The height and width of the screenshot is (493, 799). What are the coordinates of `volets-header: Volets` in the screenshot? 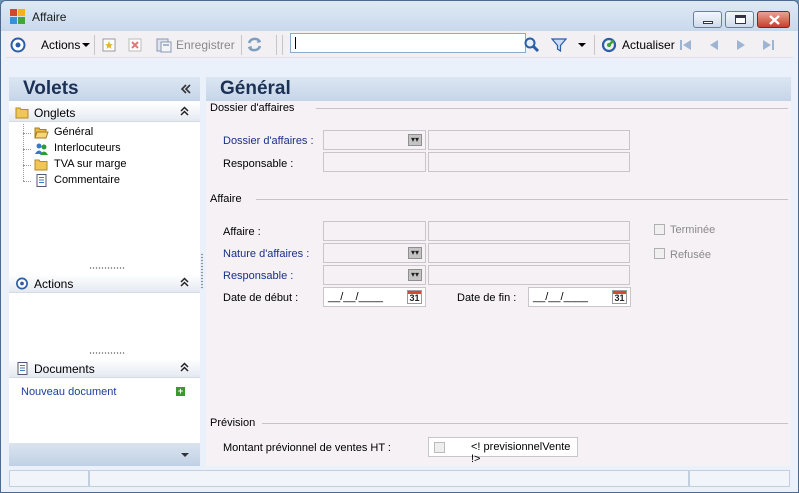 It's located at (104, 89).